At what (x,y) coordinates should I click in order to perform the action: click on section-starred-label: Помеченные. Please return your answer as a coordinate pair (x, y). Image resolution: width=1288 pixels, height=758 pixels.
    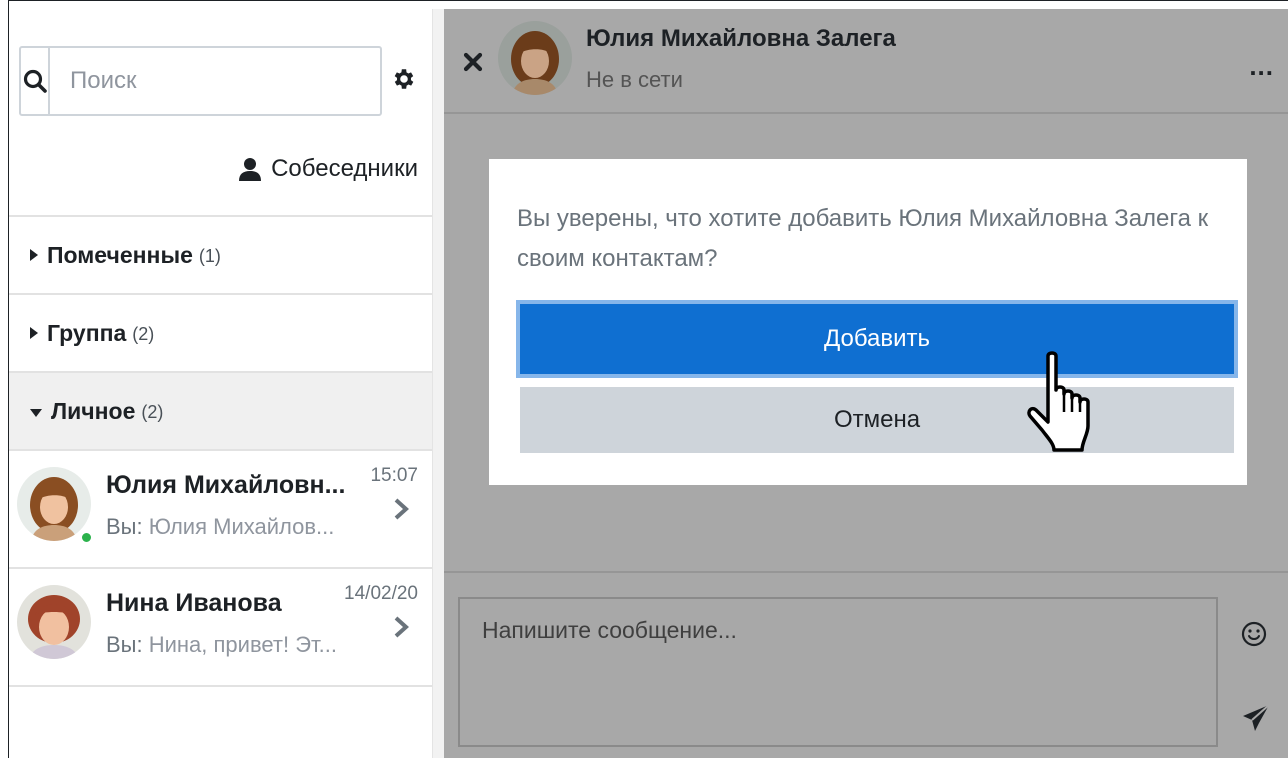
    Looking at the image, I should click on (120, 254).